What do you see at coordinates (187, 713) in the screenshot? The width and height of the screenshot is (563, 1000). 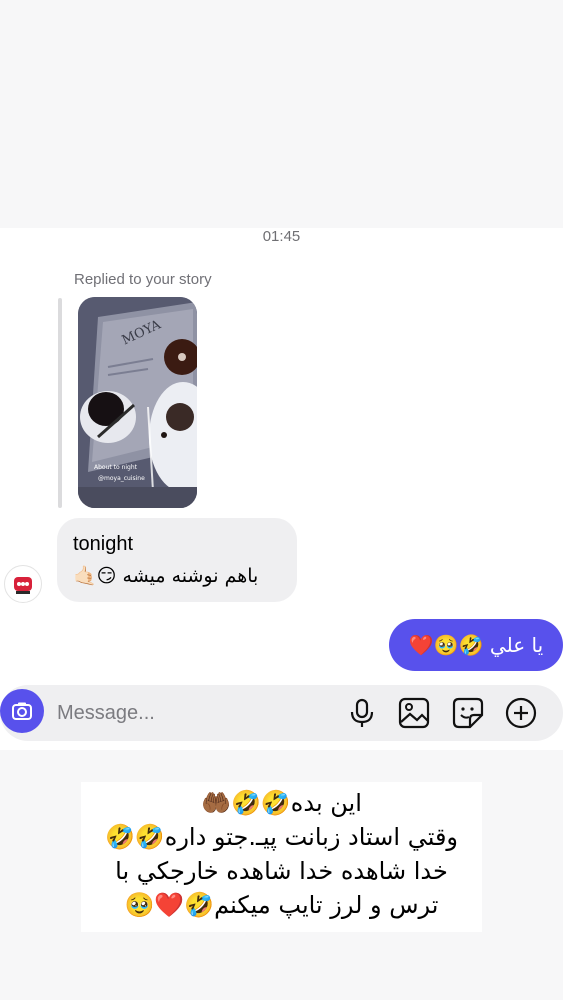 I see `message-input` at bounding box center [187, 713].